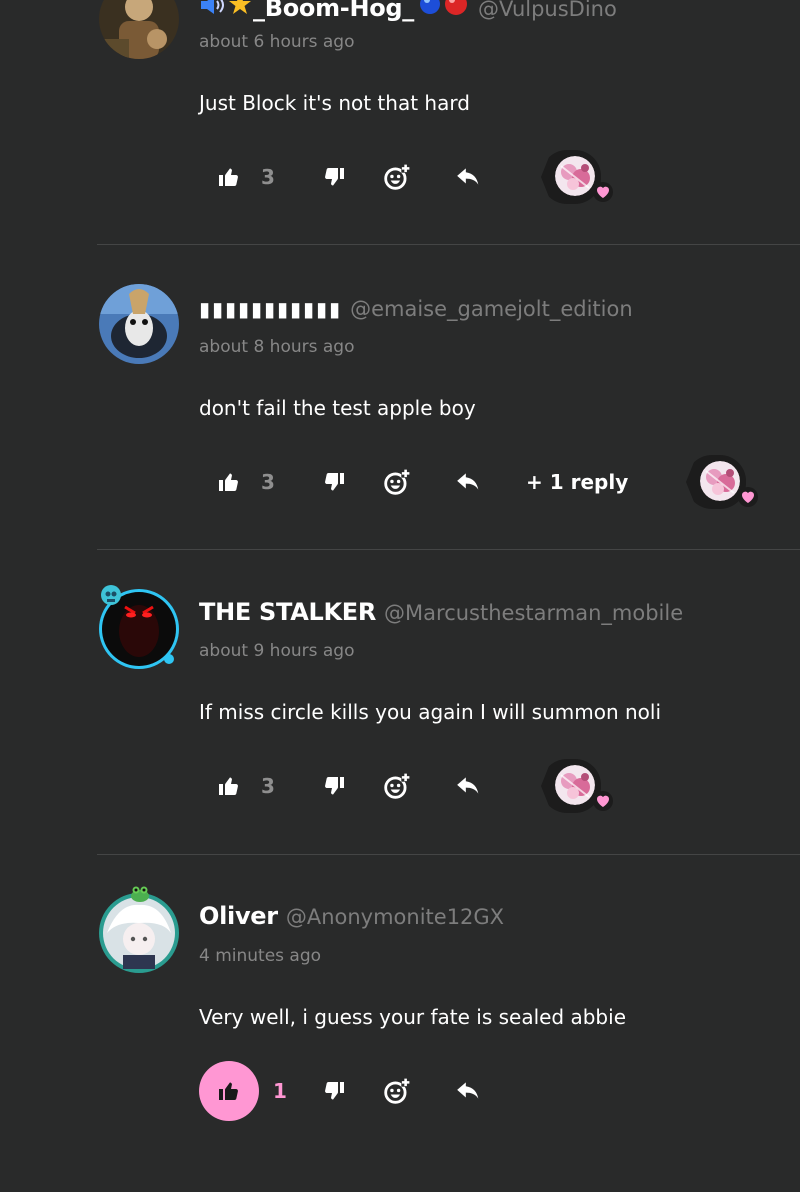  What do you see at coordinates (260, 956) in the screenshot?
I see `timestamp: 4 minutes ago` at bounding box center [260, 956].